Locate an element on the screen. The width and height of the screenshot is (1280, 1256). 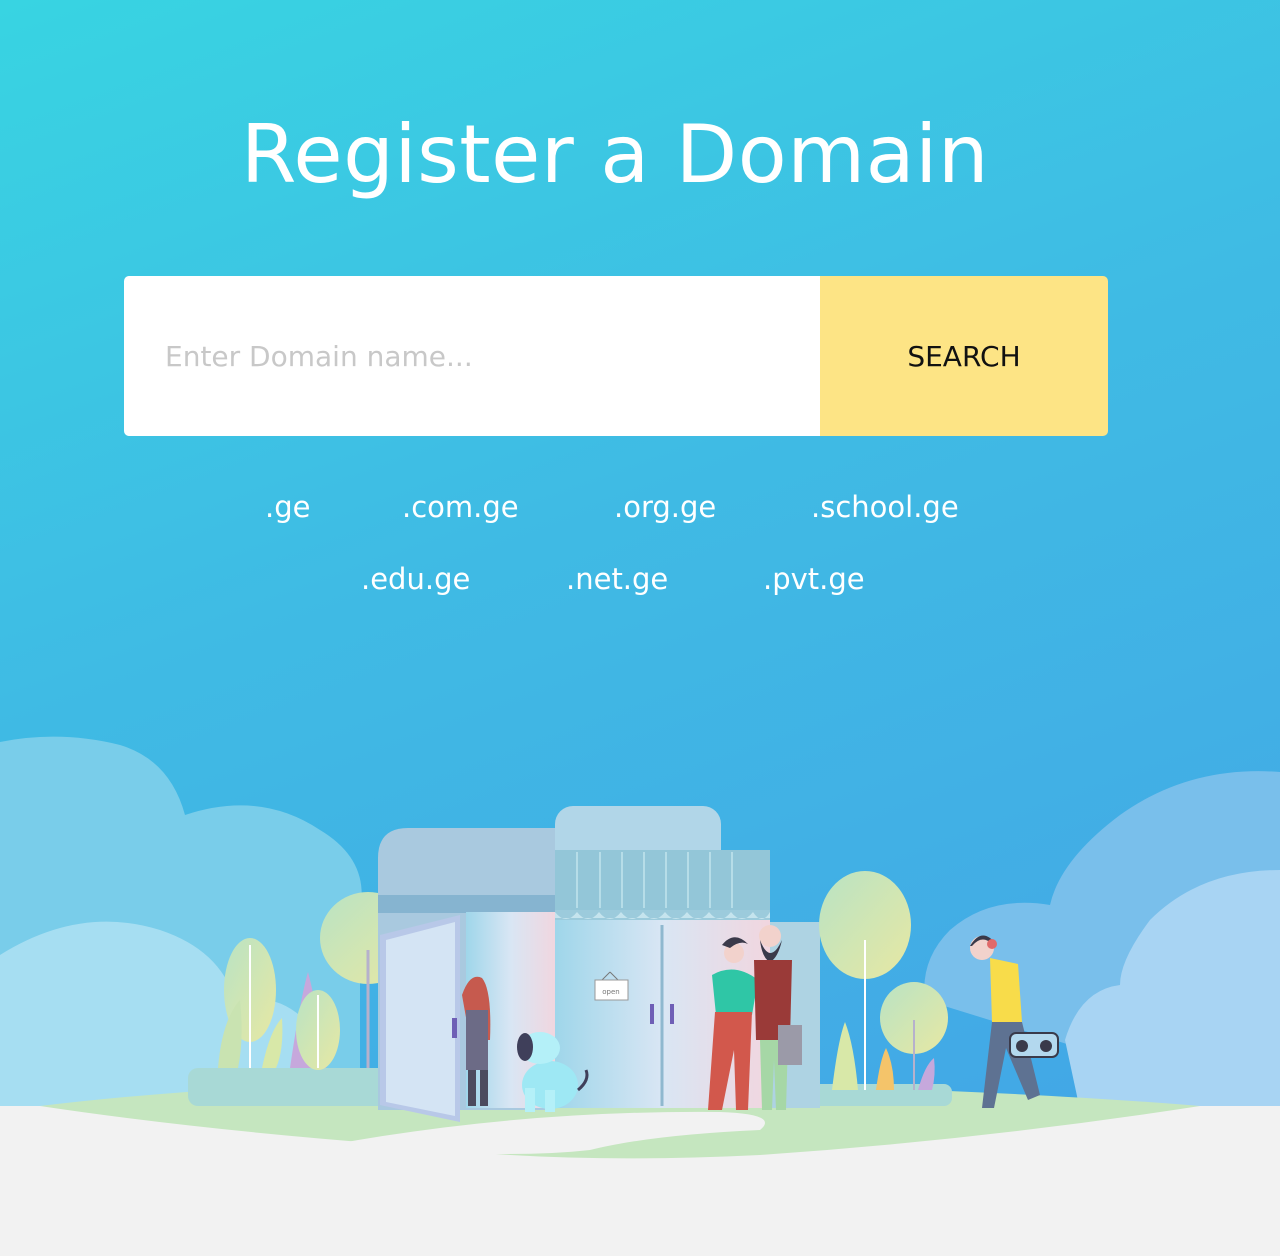
tld-link-net-ge: .net.ge is located at coordinates (617, 579).